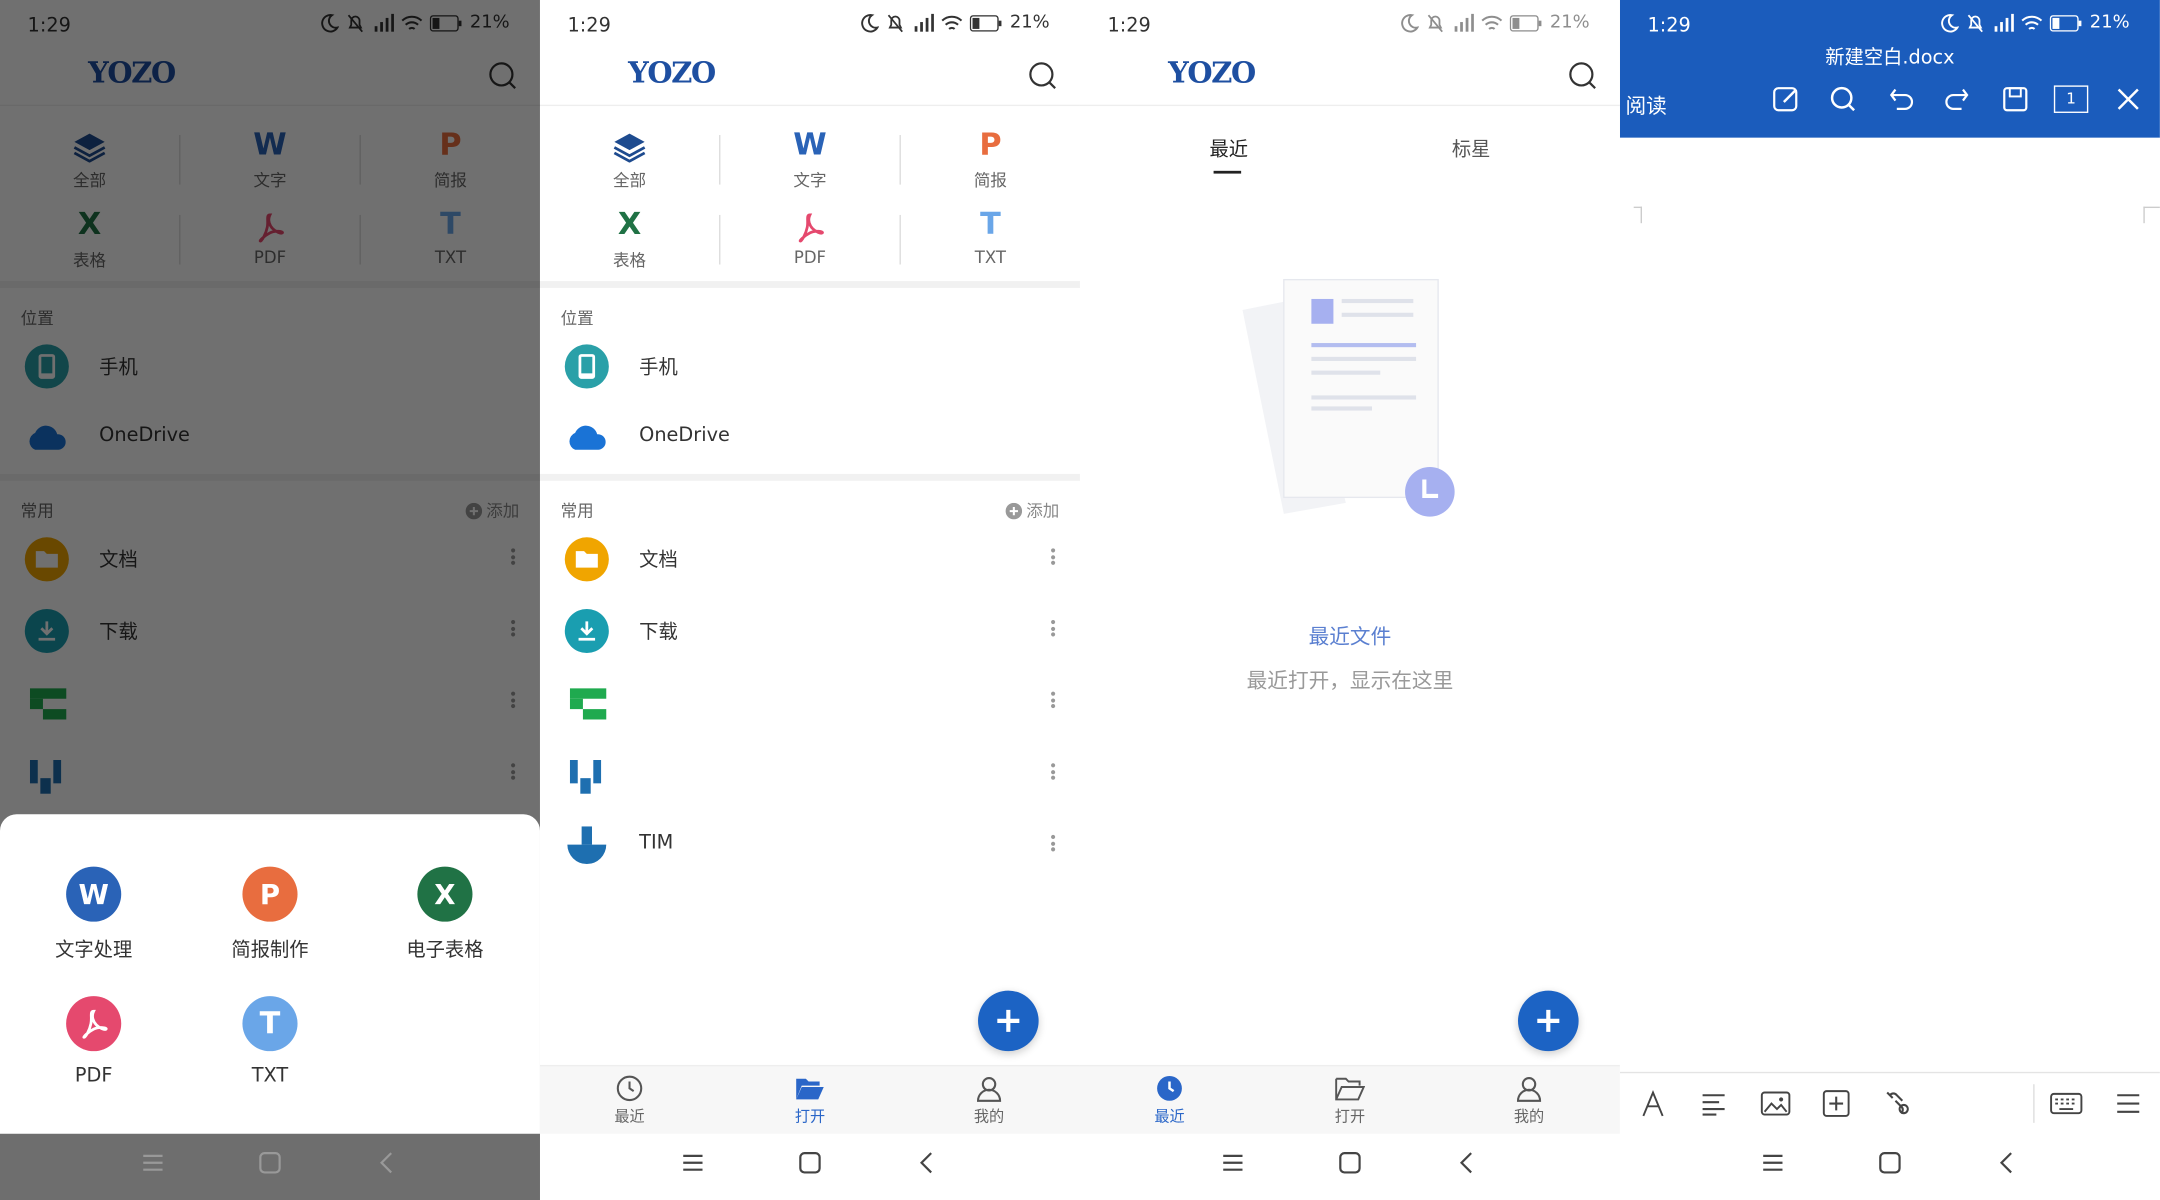 This screenshot has height=1200, width=2160. I want to click on link-icon, so click(1898, 1104).